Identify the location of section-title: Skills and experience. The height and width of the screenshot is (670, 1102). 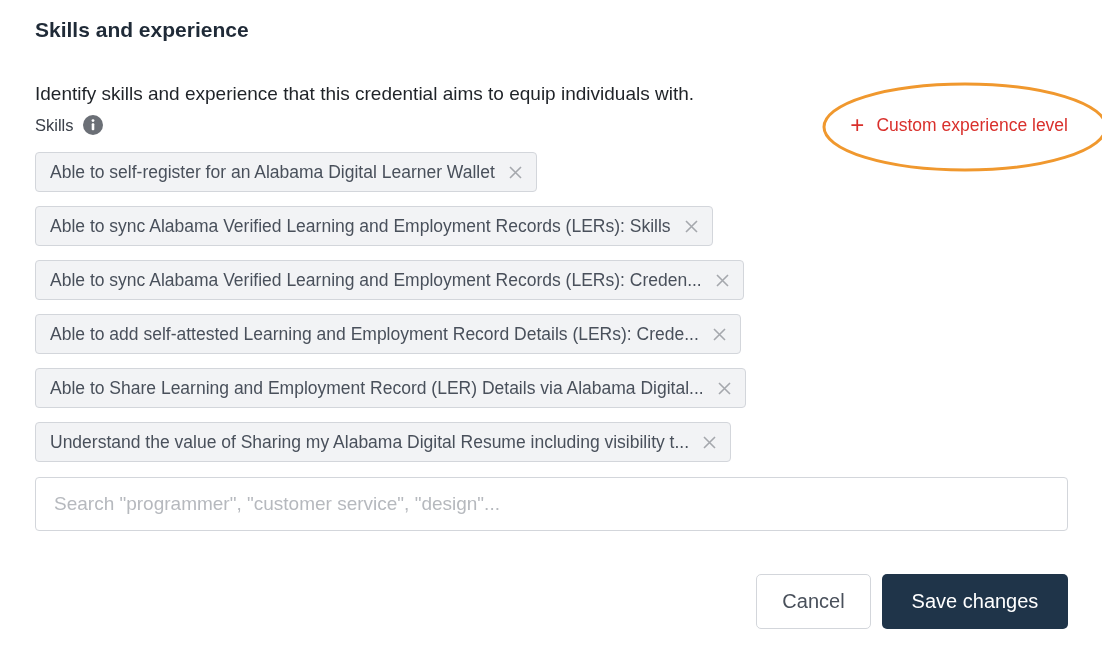
(142, 30).